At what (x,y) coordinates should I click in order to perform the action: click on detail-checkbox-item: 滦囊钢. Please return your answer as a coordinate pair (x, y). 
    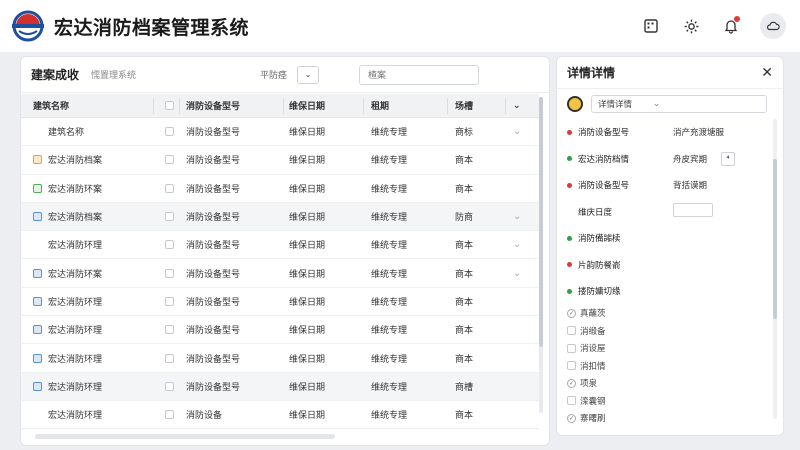
    Looking at the image, I should click on (670, 401).